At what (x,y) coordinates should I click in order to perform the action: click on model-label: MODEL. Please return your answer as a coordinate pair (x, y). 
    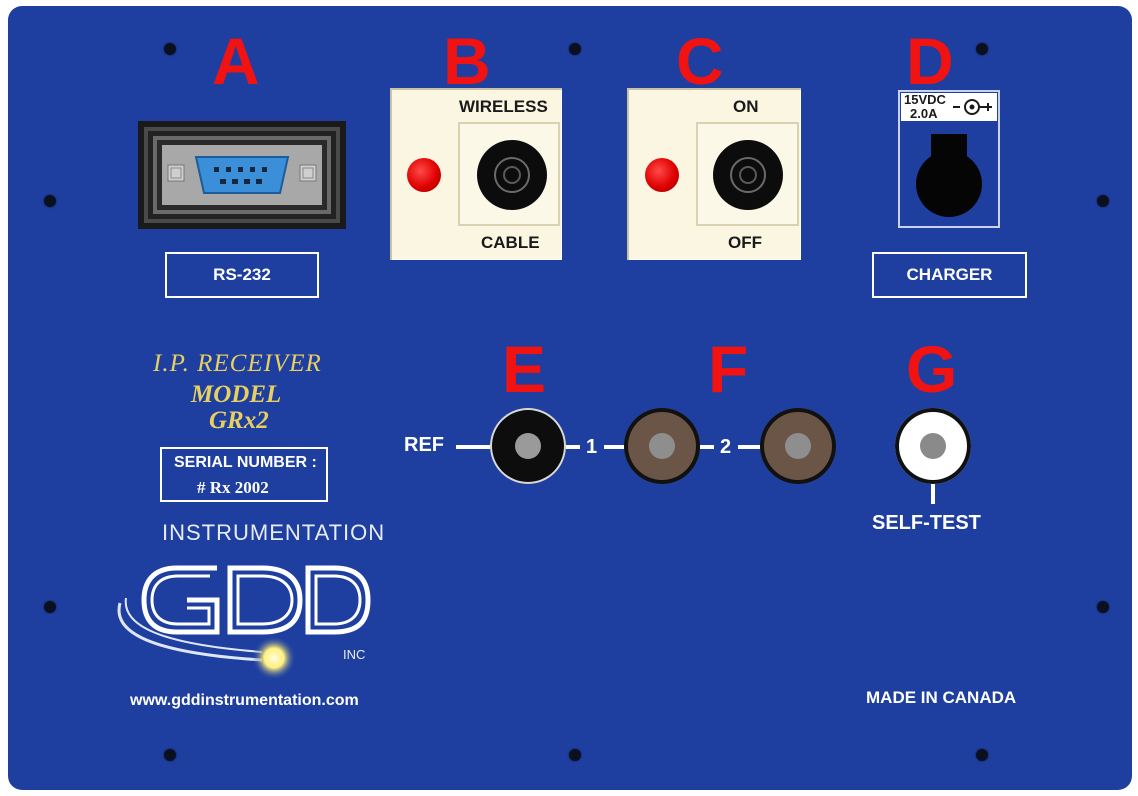
    Looking at the image, I should click on (236, 394).